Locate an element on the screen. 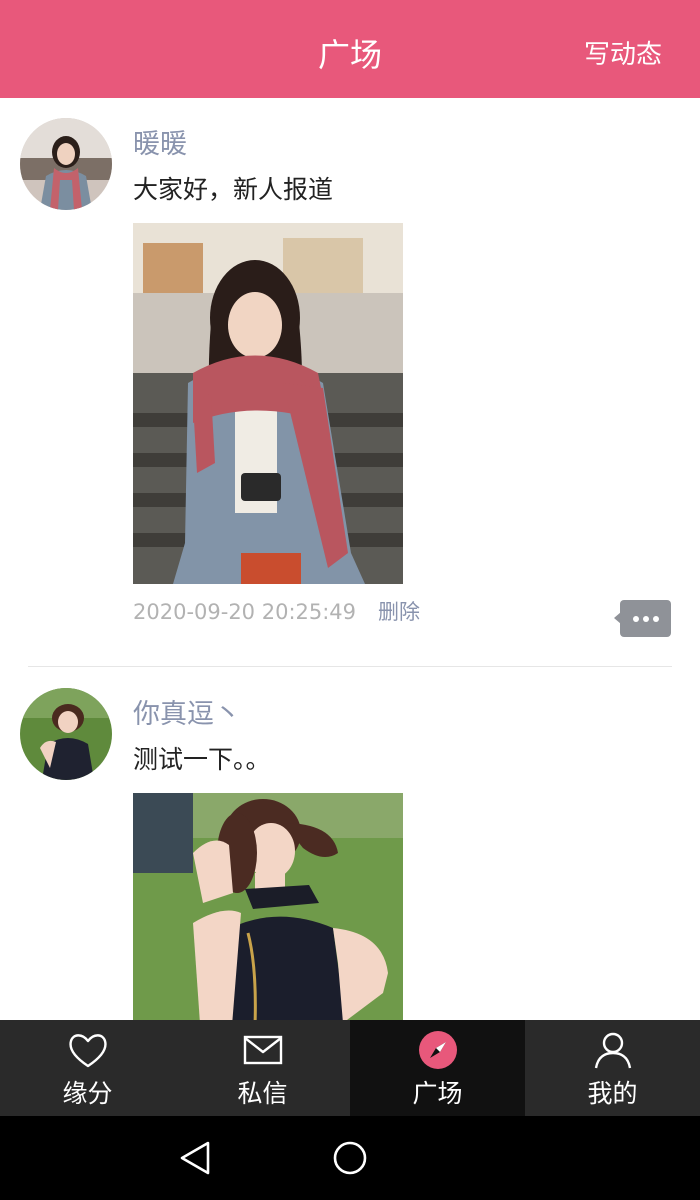  ellipsis-icon is located at coordinates (645, 618).